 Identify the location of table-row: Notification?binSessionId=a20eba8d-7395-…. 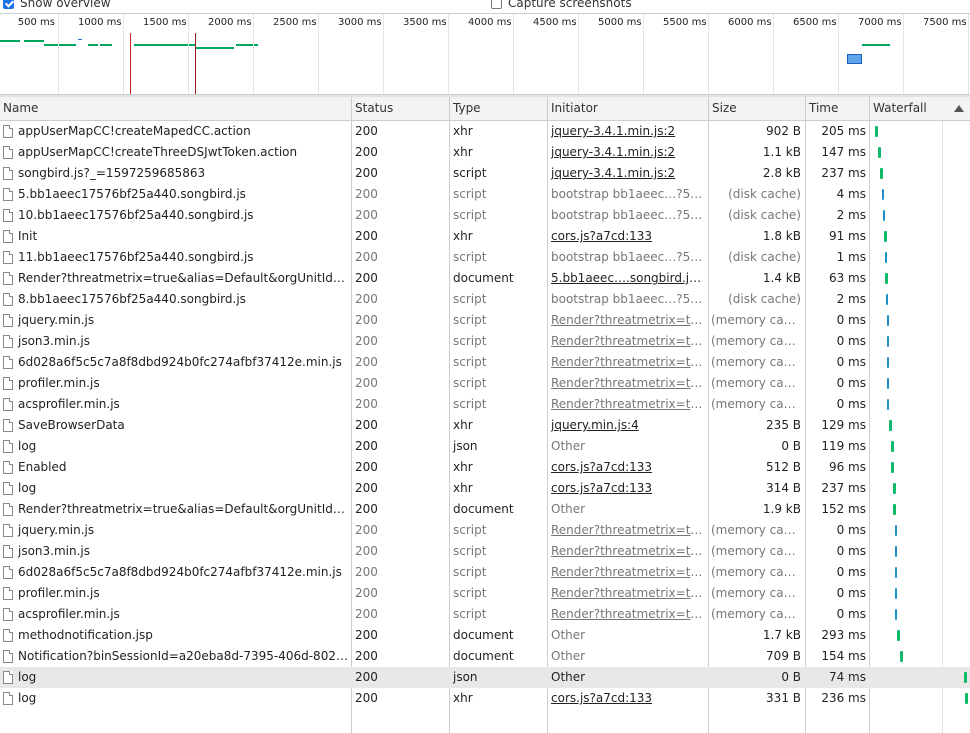
(485, 656).